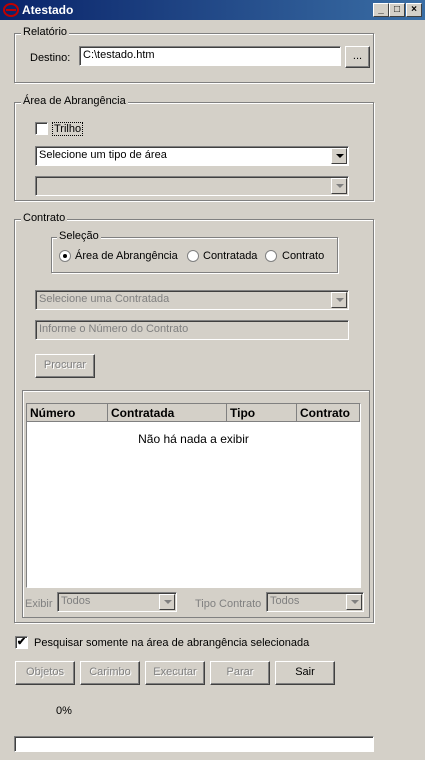  I want to click on title-bar: Atestado _ □ ×, so click(212, 10).